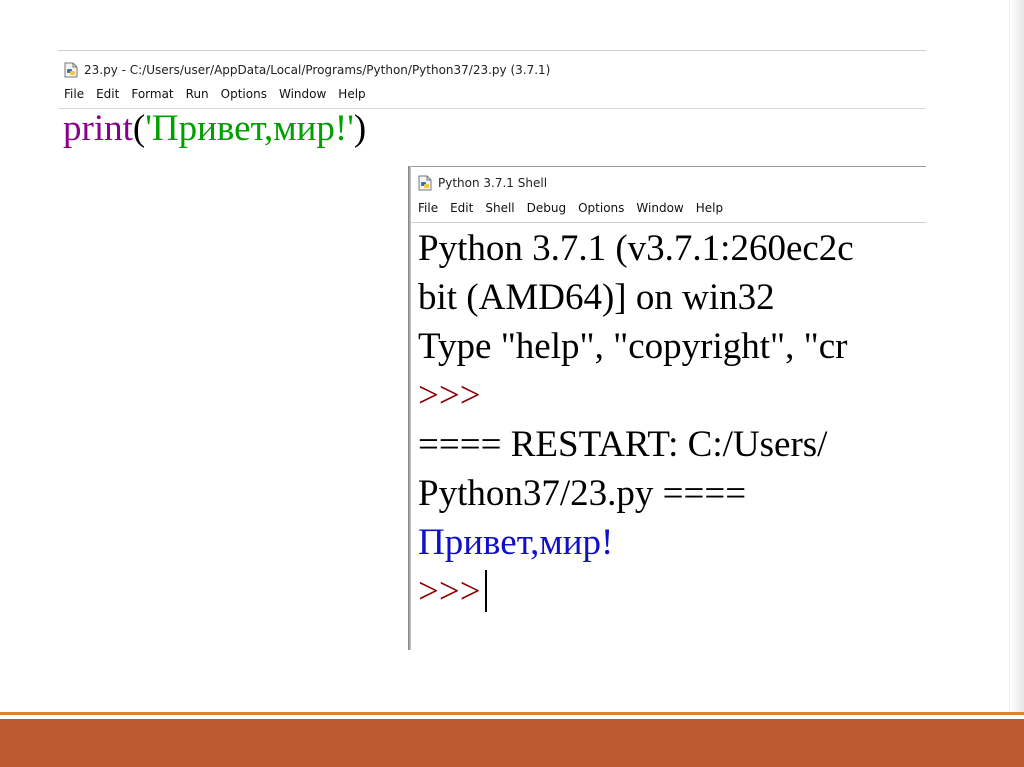 The height and width of the screenshot is (767, 1024). Describe the element at coordinates (667, 166) in the screenshot. I see `shell-top-border` at that location.